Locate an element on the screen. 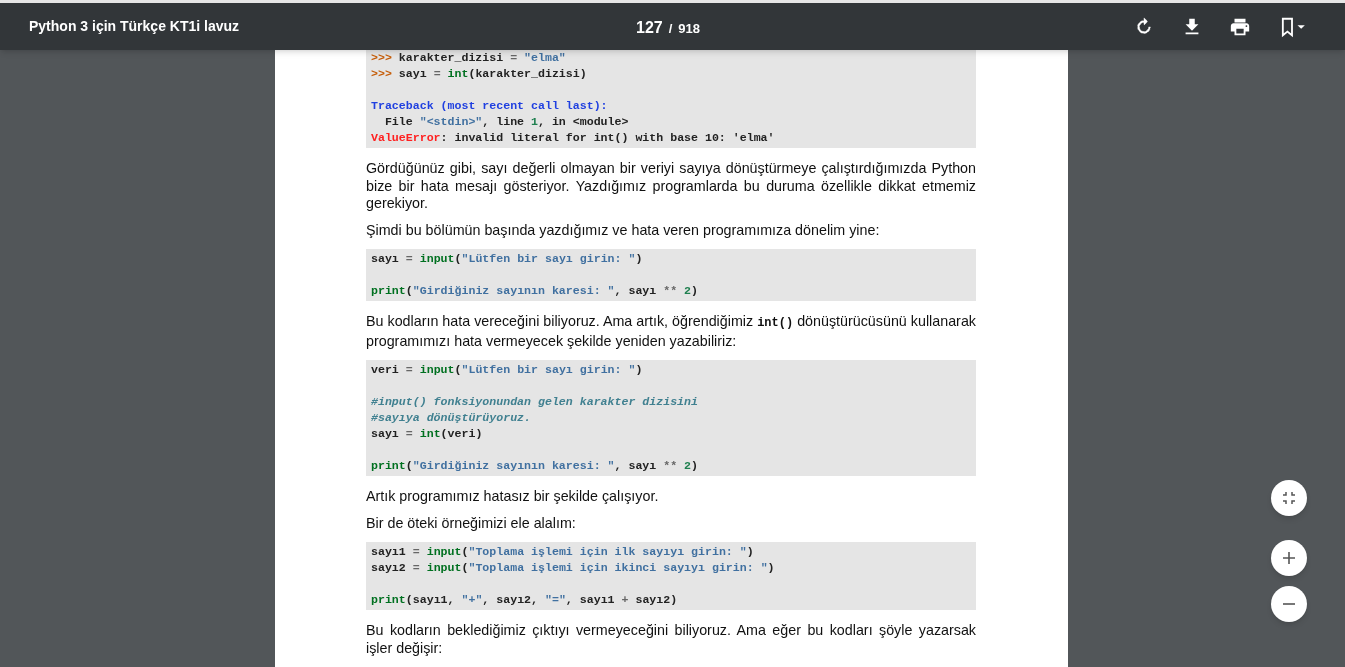 The width and height of the screenshot is (1345, 667). code-line: >>> sayı = int(karakter_dizisi) is located at coordinates (479, 74).